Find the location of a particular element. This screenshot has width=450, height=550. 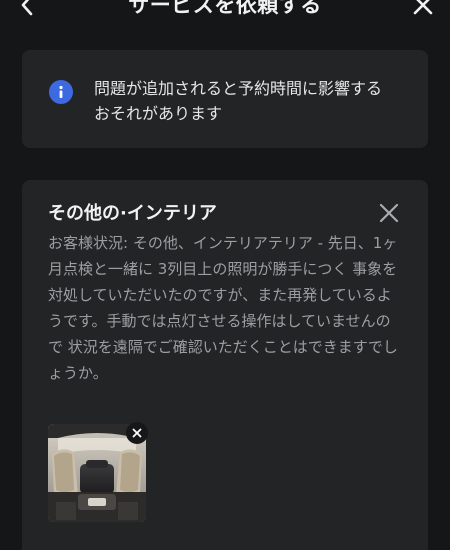

remove-issue-button is located at coordinates (389, 213).